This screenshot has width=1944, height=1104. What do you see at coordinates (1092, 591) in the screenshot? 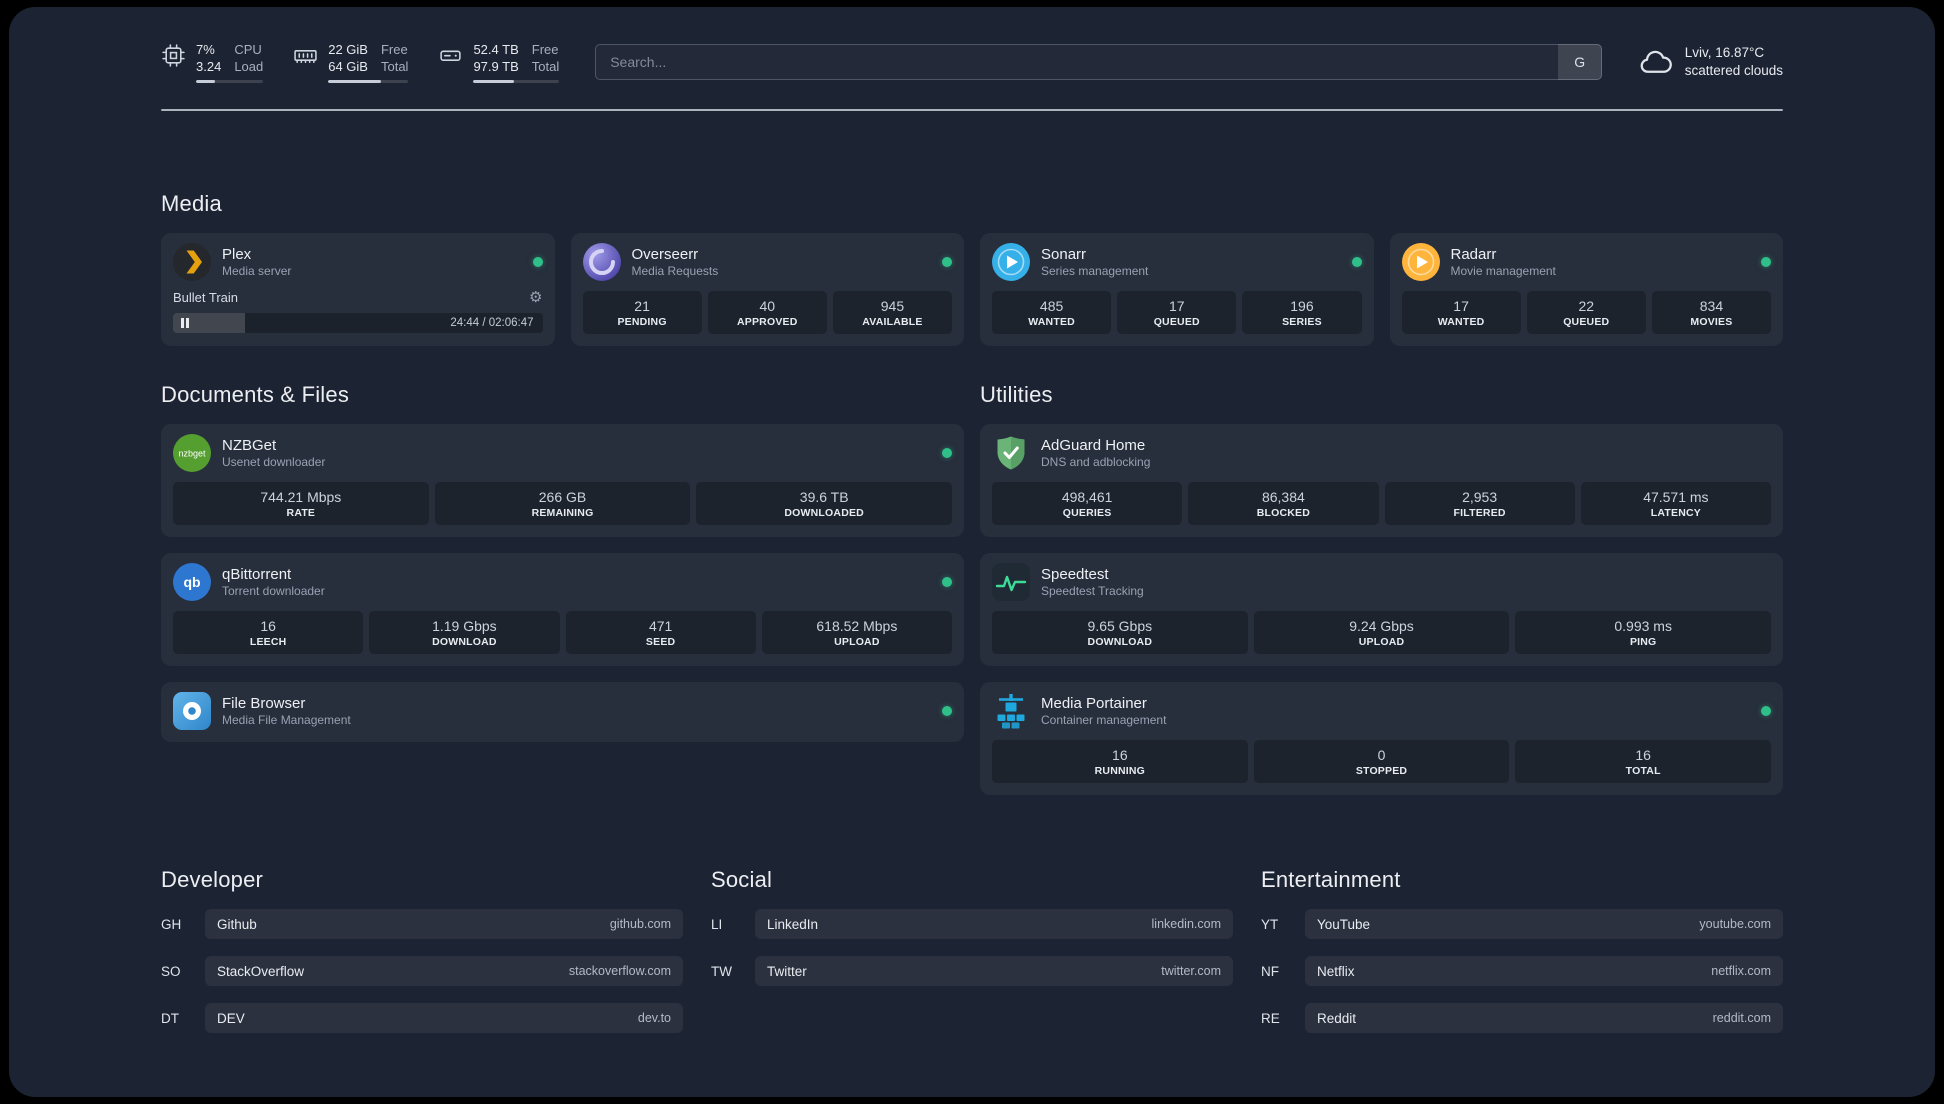
I see `service-desc: Speedtest Tracking` at bounding box center [1092, 591].